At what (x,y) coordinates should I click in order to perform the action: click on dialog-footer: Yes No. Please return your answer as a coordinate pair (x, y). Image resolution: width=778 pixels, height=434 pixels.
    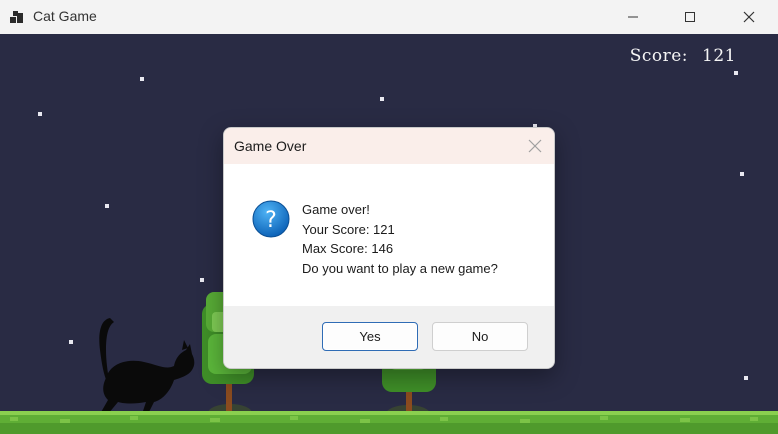
    Looking at the image, I should click on (389, 337).